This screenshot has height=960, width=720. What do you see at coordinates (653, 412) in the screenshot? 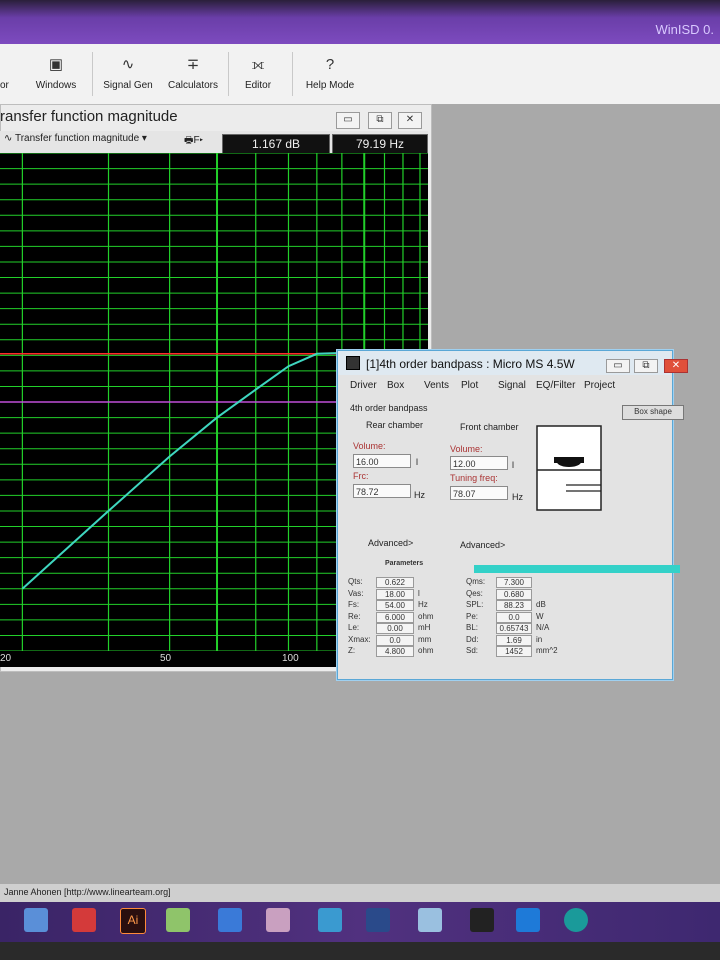
I see `box-shape-button: Box shape` at bounding box center [653, 412].